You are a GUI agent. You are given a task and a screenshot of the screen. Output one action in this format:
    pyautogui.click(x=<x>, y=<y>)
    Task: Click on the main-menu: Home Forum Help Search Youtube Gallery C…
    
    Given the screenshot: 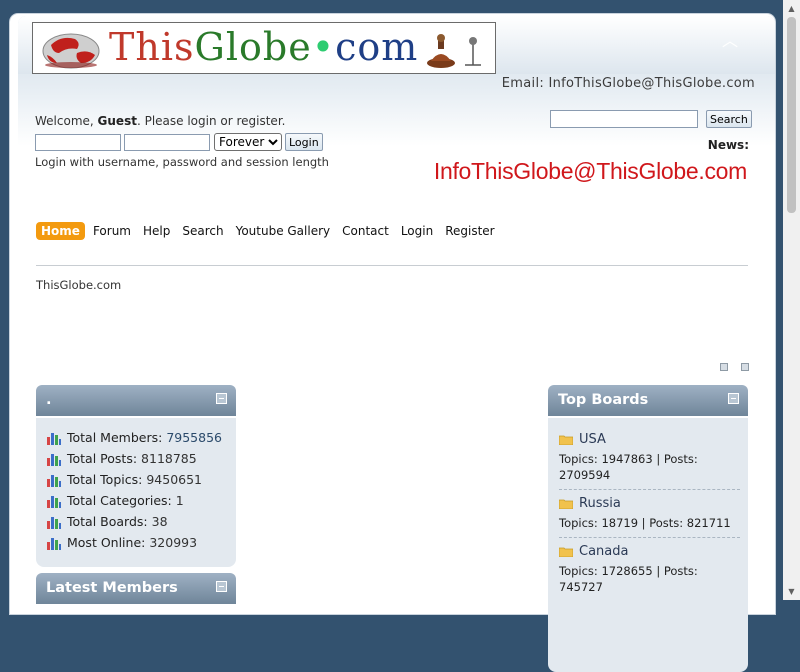 What is the action you would take?
    pyautogui.click(x=269, y=231)
    